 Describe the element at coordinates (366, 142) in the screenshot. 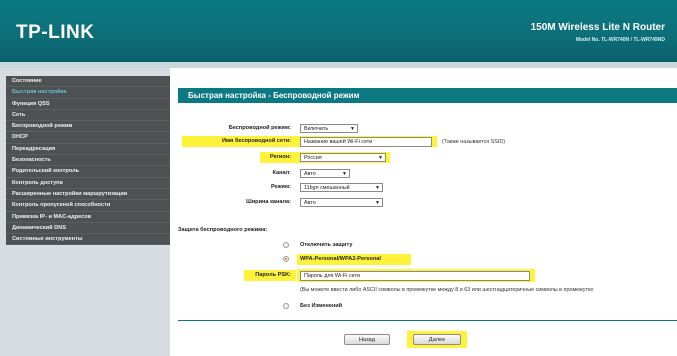

I see `ssid-input: Название вашей Wi-Fi сети` at that location.